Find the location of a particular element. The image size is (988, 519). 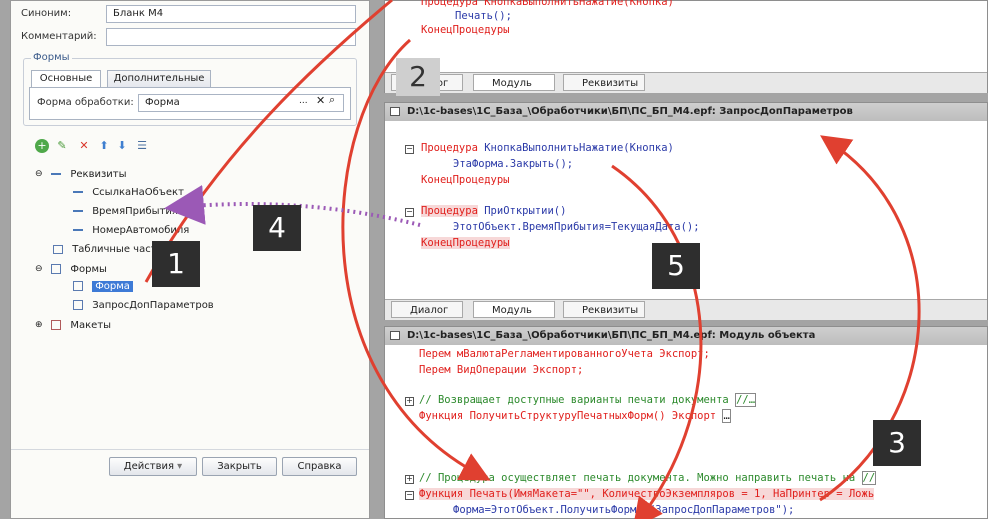

step-badge-3: 3 is located at coordinates (897, 443).